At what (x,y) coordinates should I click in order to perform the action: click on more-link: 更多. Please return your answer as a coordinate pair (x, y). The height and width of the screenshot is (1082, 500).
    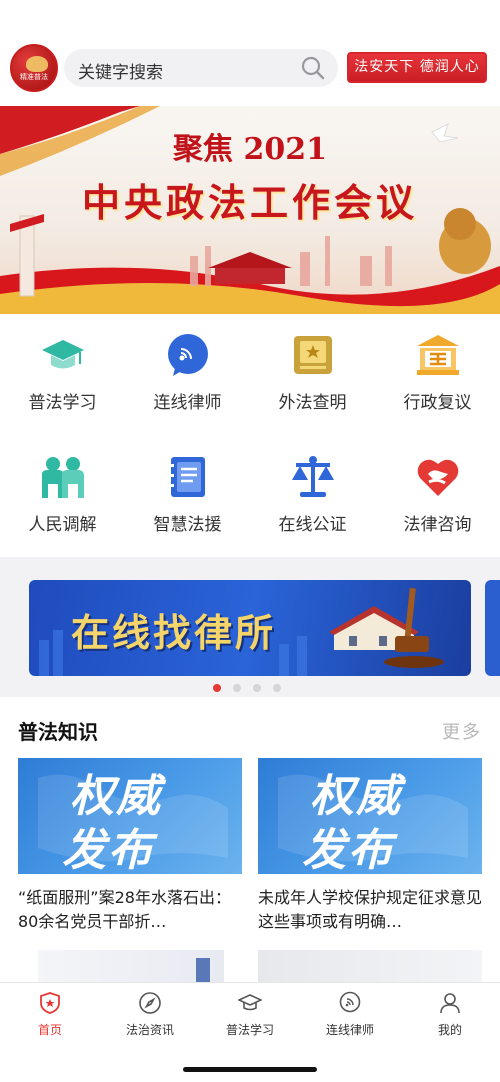
    Looking at the image, I should click on (462, 731).